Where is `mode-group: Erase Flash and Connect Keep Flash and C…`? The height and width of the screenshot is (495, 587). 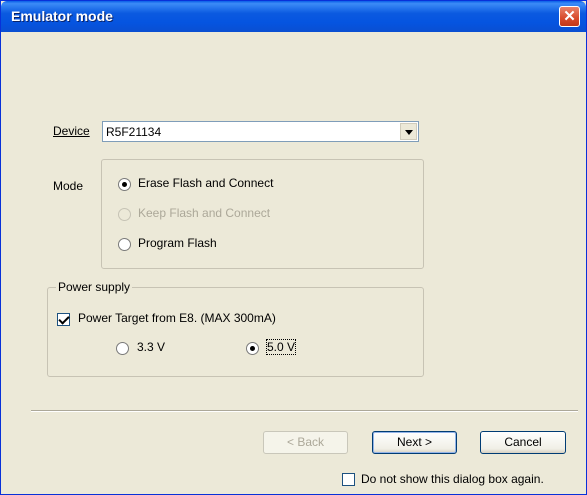
mode-group: Erase Flash and Connect Keep Flash and C… is located at coordinates (262, 214).